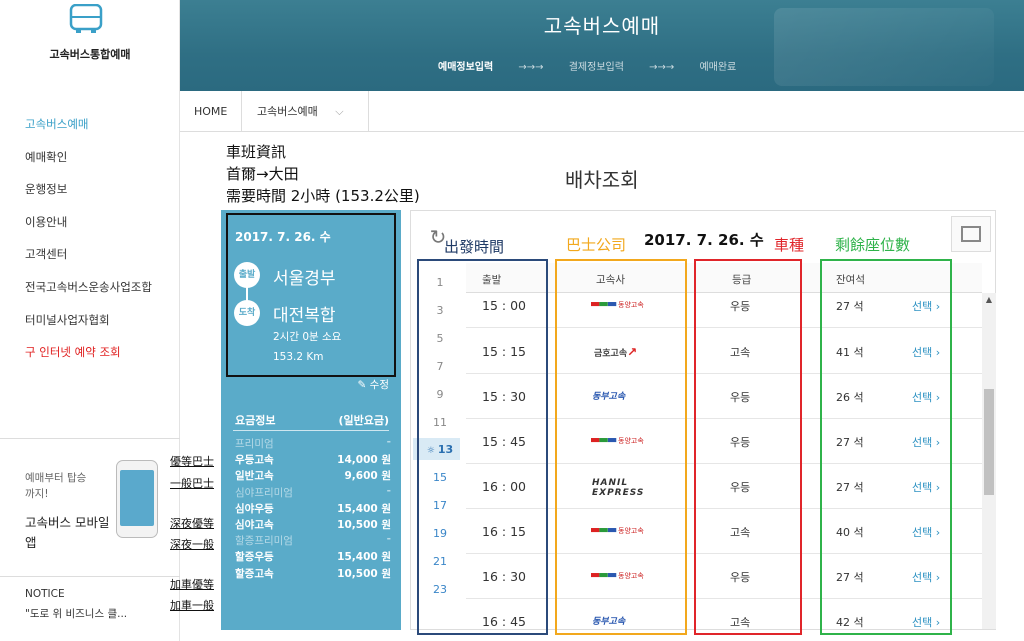 This screenshot has height=641, width=1024. Describe the element at coordinates (88, 165) in the screenshot. I see `sidebar-item-booking-check: 예매확인` at that location.